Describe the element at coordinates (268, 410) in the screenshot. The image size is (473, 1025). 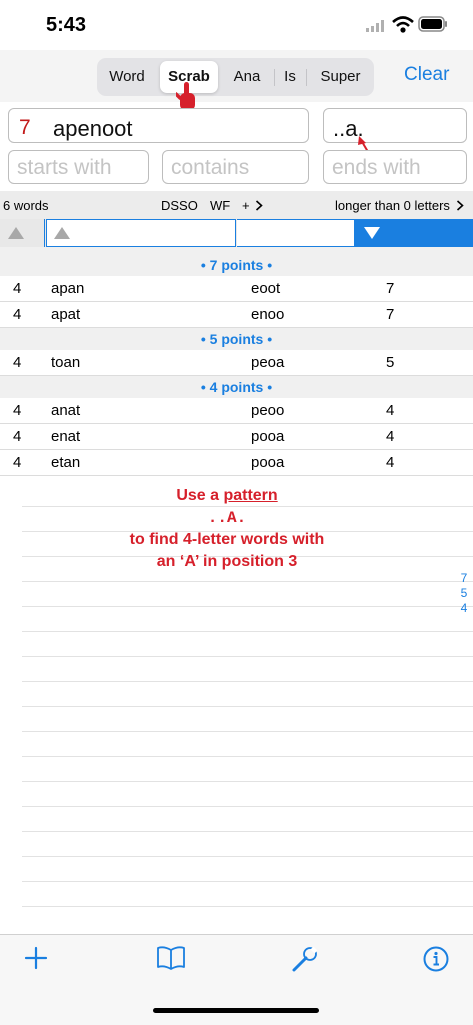
I see `remaining-letters: peoo` at that location.